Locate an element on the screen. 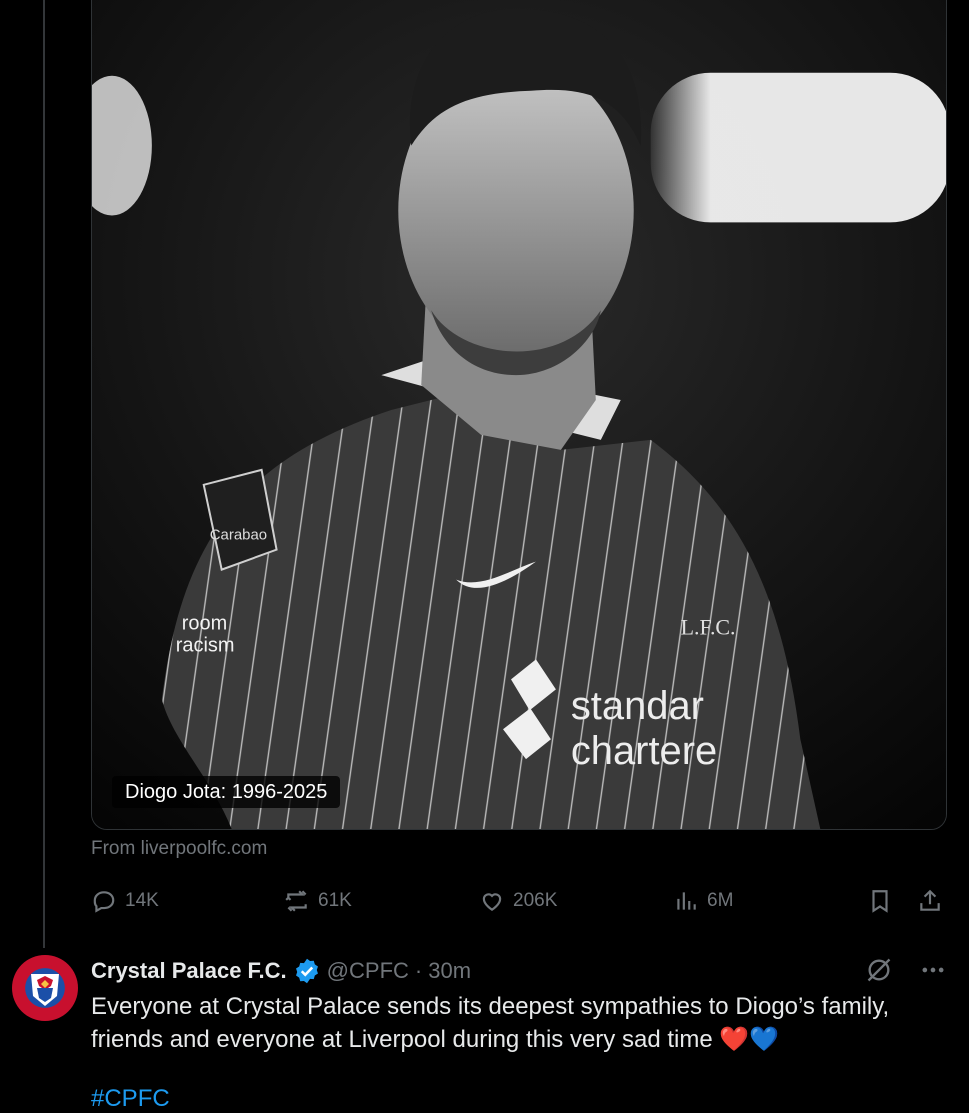 The height and width of the screenshot is (1113, 969). like-button: 206K is located at coordinates (518, 901).